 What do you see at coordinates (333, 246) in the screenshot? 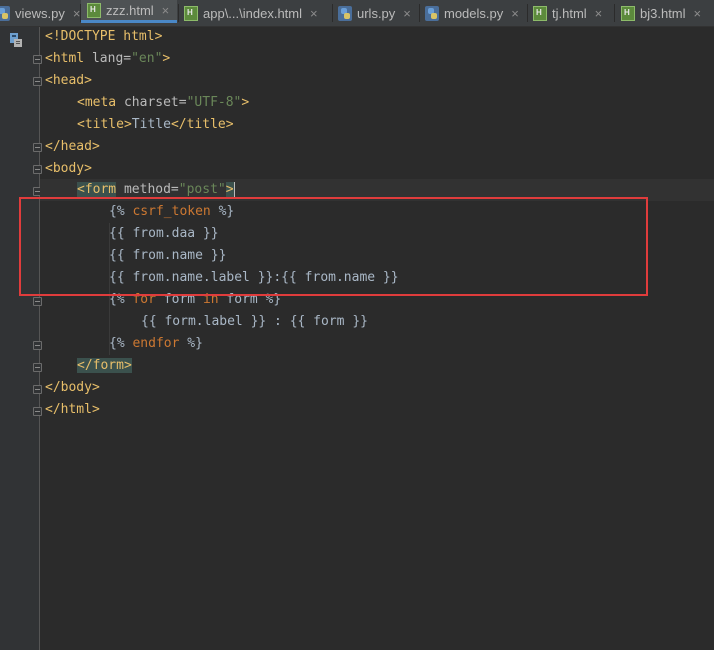
I see `highlight-annotation-box` at bounding box center [333, 246].